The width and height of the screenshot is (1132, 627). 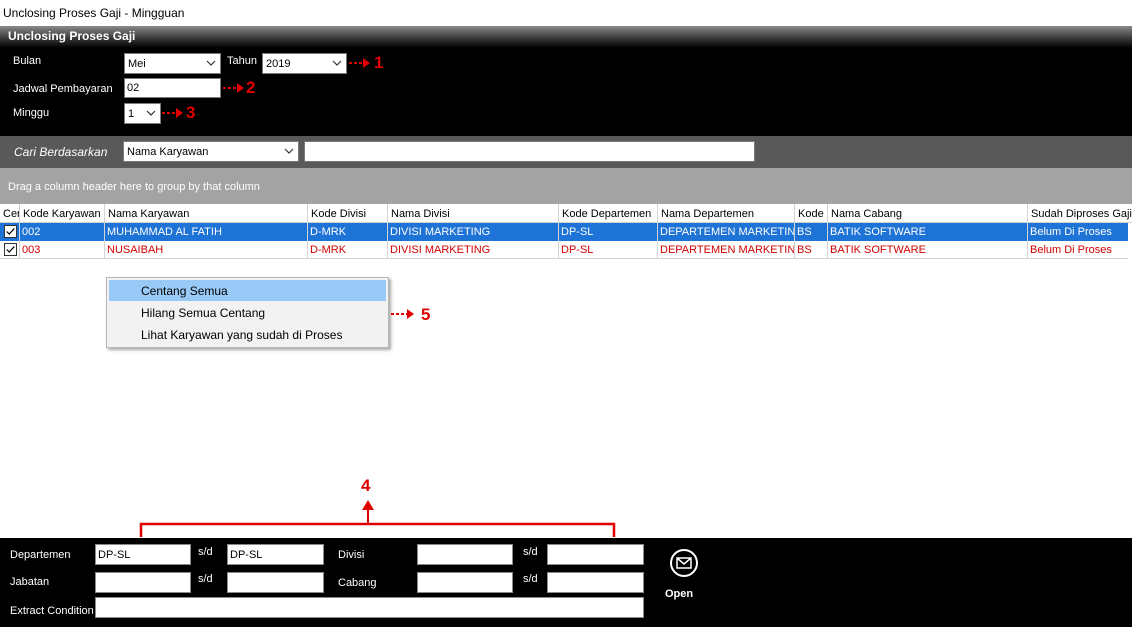 What do you see at coordinates (595, 554) in the screenshot?
I see `divisi-to-input` at bounding box center [595, 554].